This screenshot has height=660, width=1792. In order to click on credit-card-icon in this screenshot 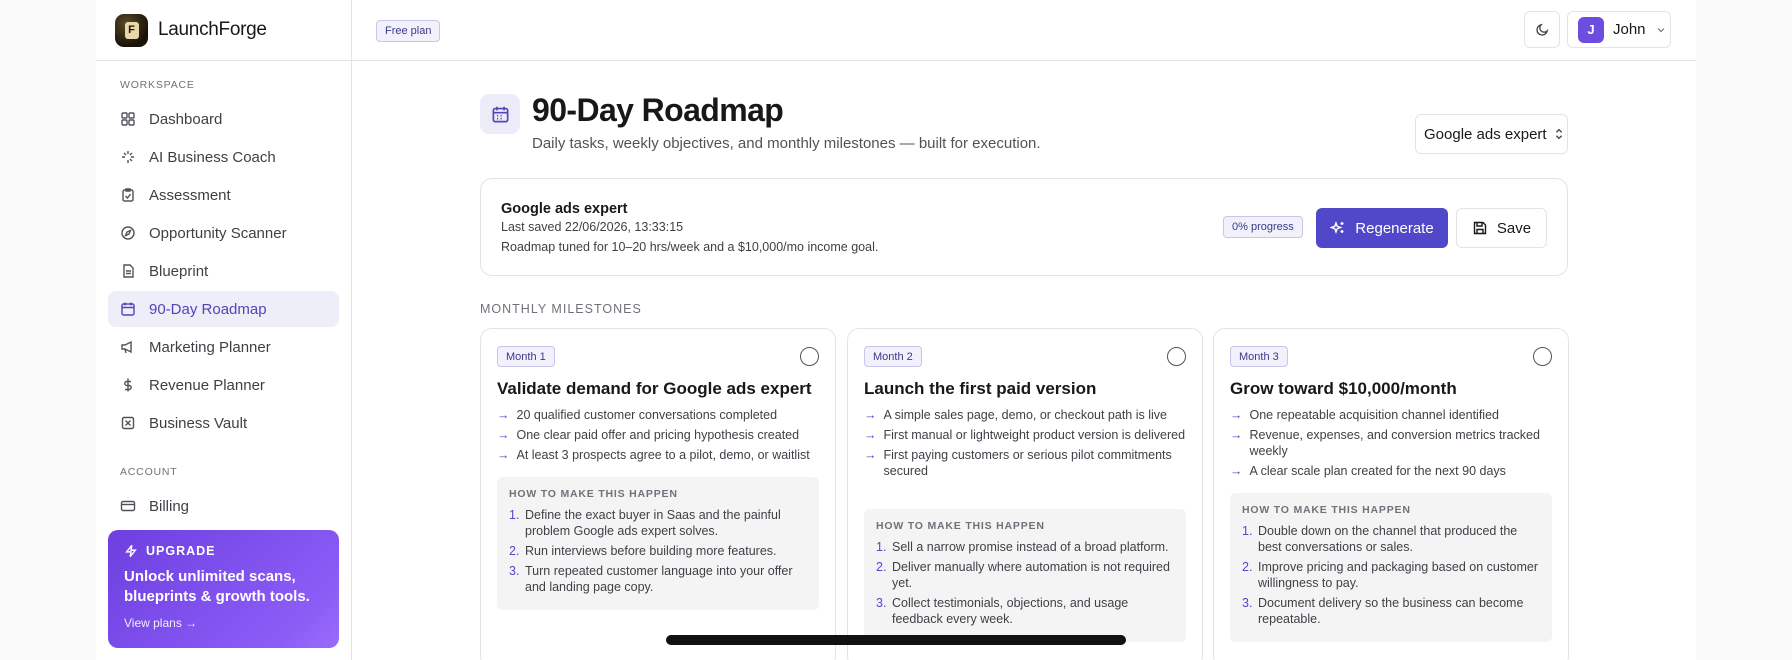, I will do `click(128, 506)`.